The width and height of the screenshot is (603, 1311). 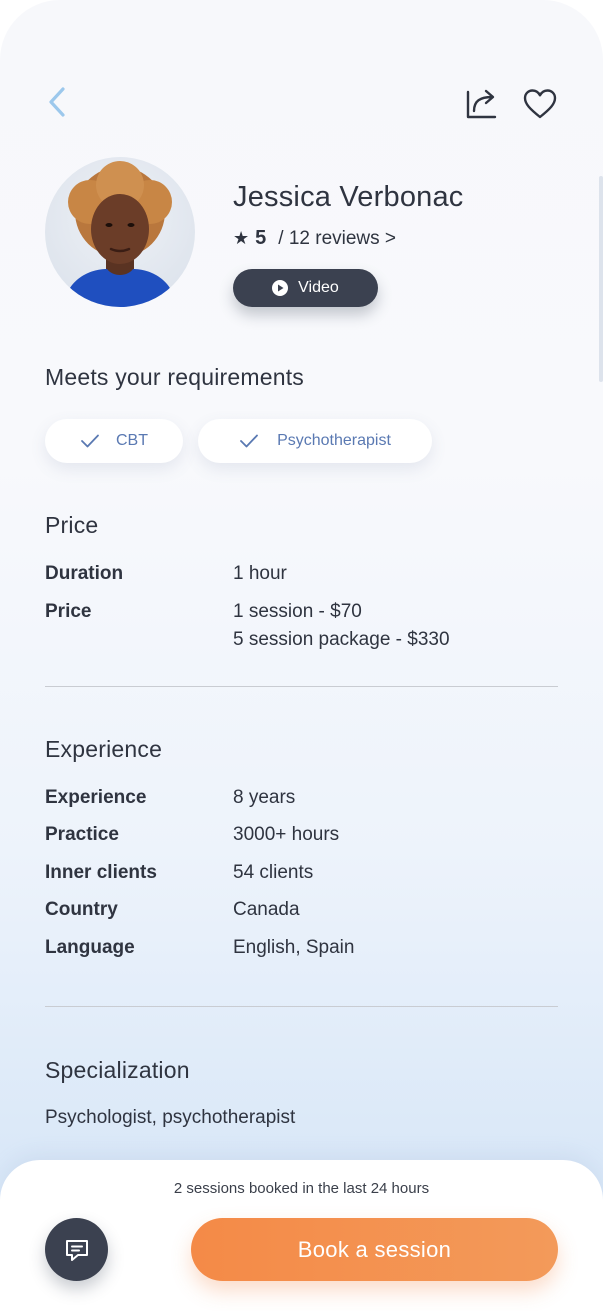 I want to click on play-icon, so click(x=280, y=288).